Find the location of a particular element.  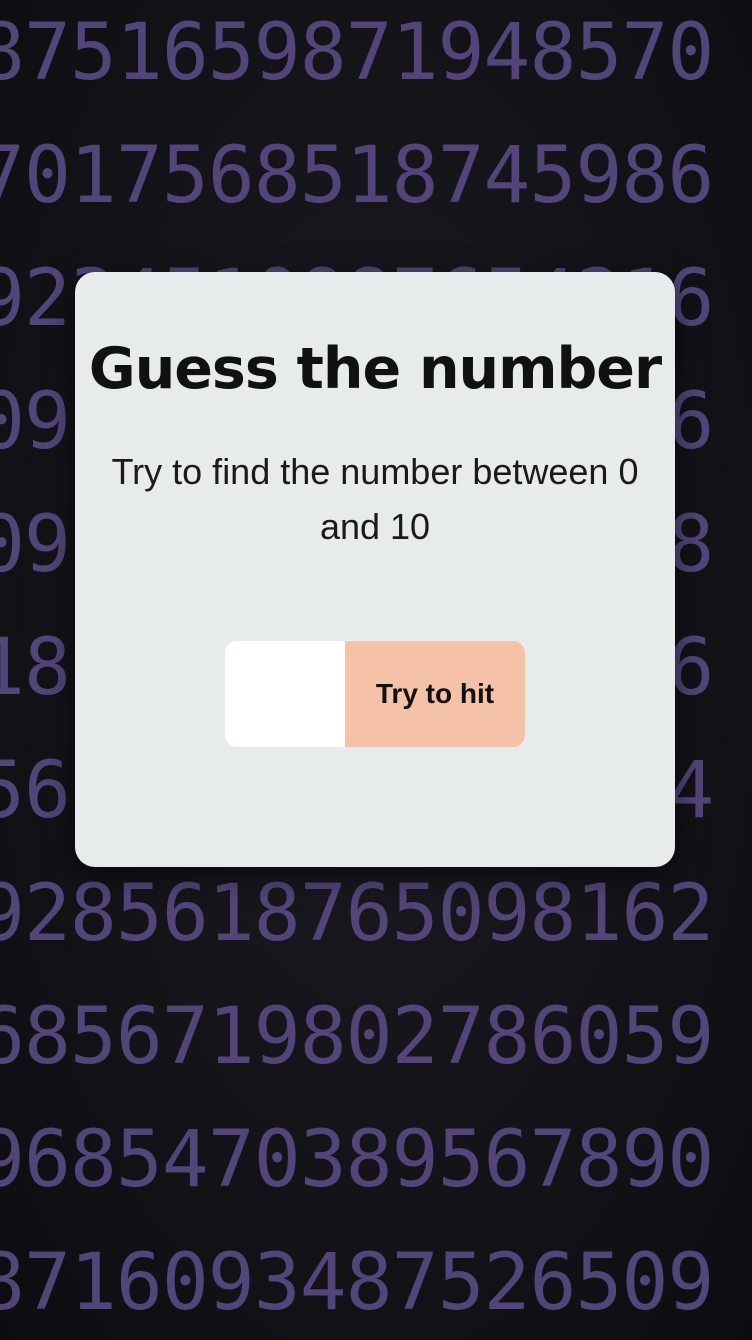

digit-row: 6856719802786059 is located at coordinates (357, 1037).